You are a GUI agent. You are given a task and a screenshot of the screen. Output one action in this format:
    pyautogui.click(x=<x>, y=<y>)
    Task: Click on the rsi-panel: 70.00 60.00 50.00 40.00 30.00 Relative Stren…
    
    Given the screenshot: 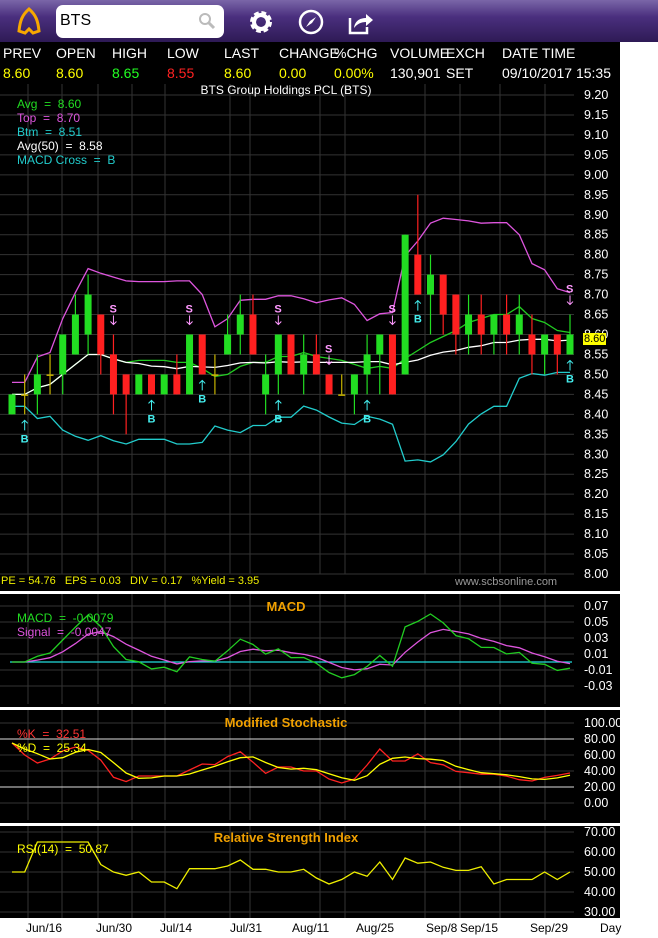 What is the action you would take?
    pyautogui.click(x=310, y=872)
    